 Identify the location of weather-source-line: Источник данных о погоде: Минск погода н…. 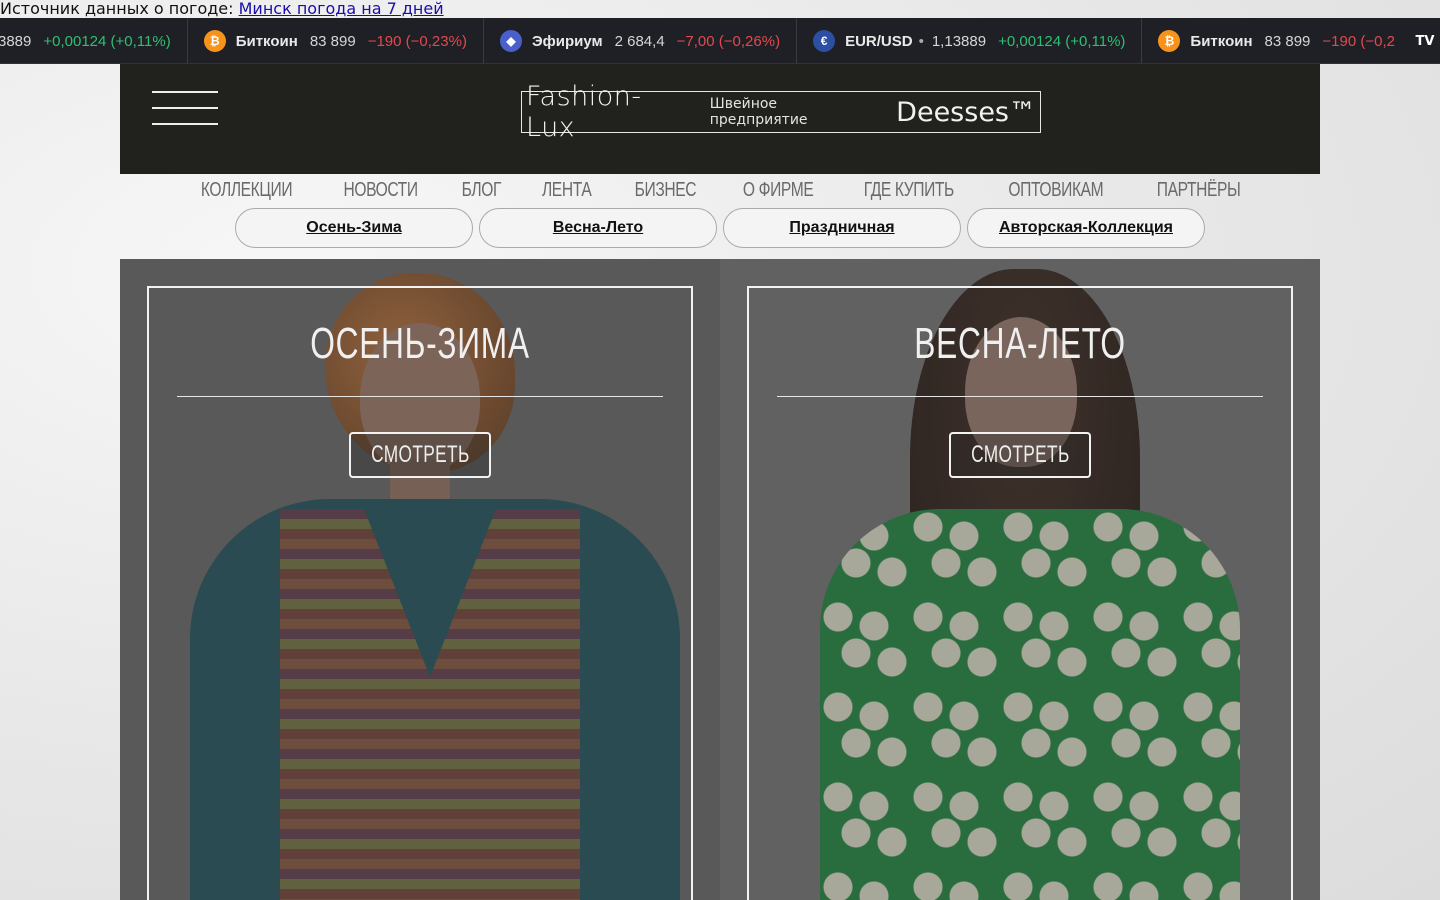
(222, 9).